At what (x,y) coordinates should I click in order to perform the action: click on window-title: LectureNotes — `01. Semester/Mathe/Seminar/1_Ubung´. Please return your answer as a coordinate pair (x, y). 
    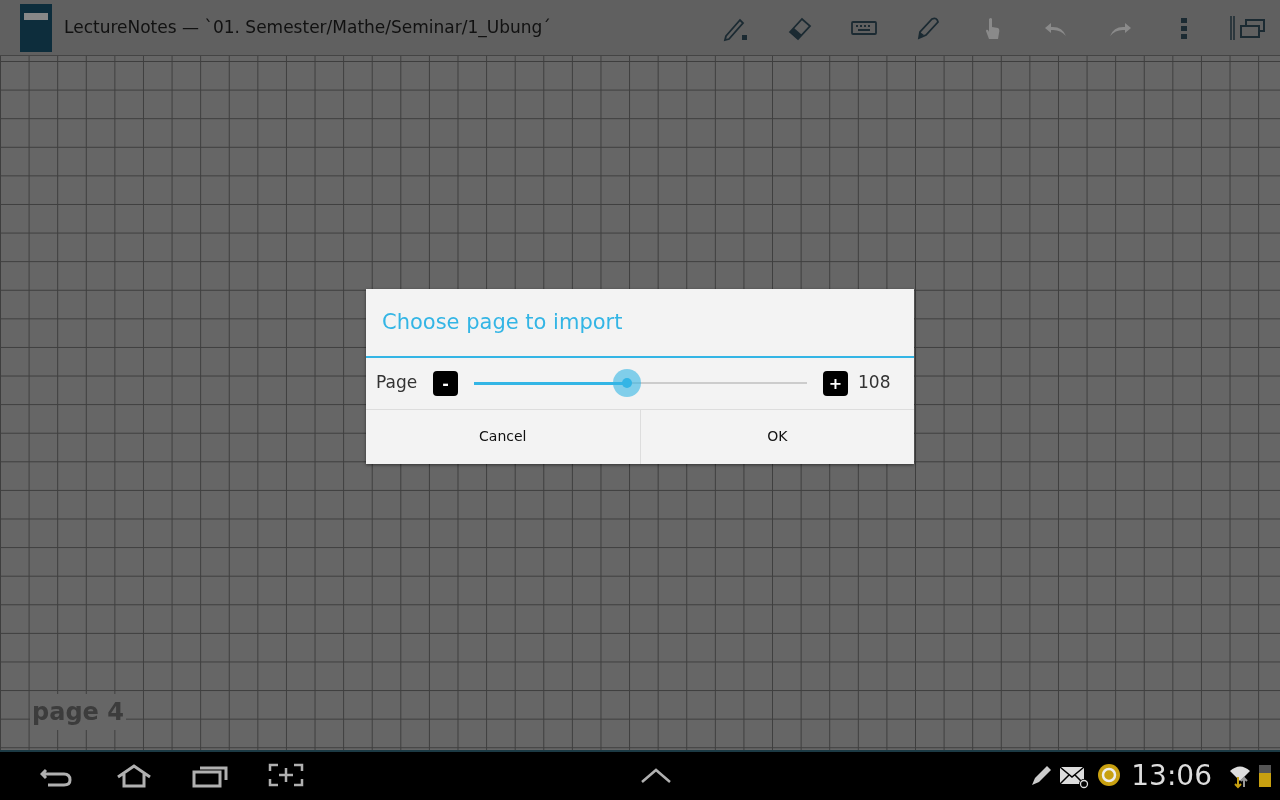
    Looking at the image, I should click on (307, 27).